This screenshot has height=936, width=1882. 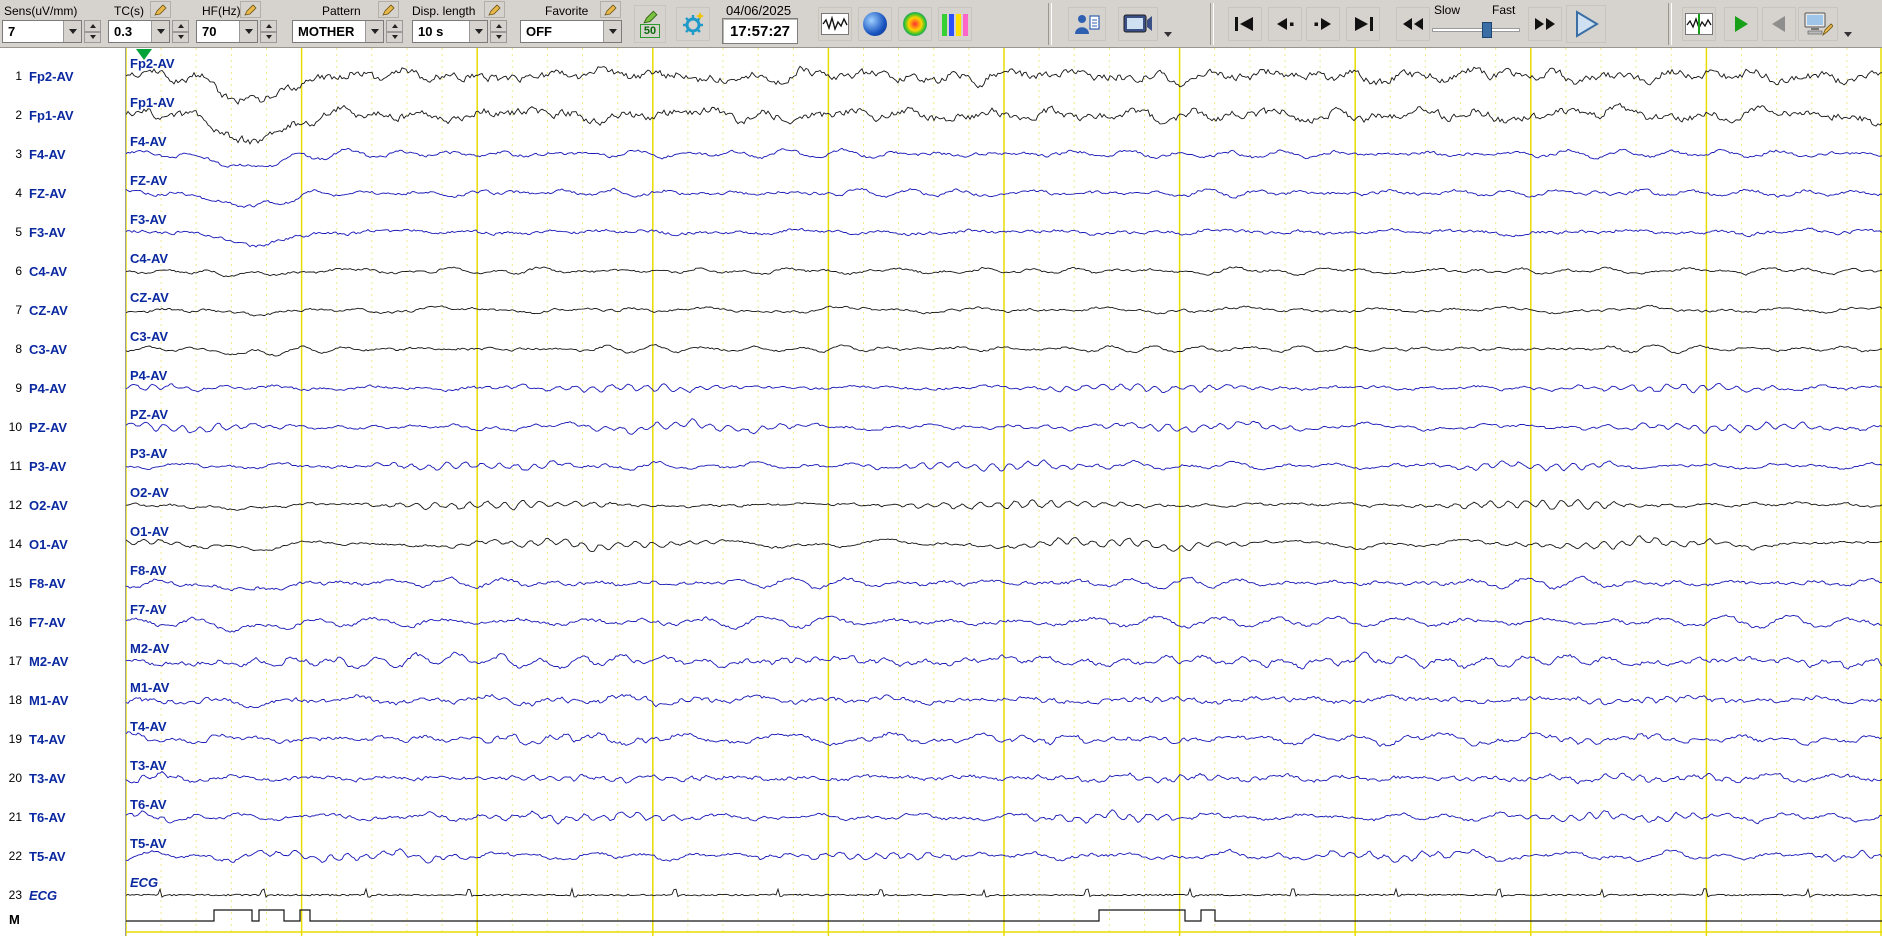 I want to click on gray-back-icon, so click(x=1778, y=24).